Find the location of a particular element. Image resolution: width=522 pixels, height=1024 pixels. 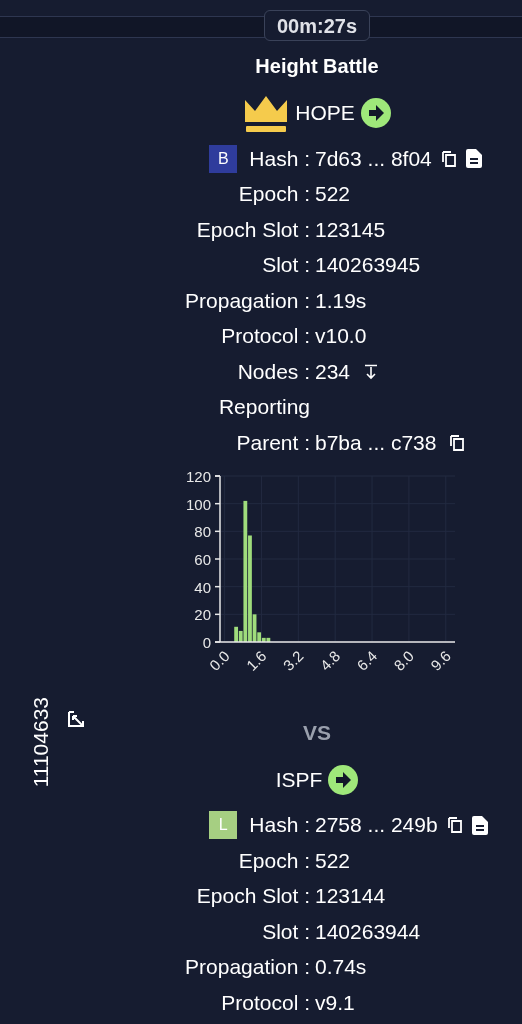

y-tick-label: 40 is located at coordinates (202, 587).